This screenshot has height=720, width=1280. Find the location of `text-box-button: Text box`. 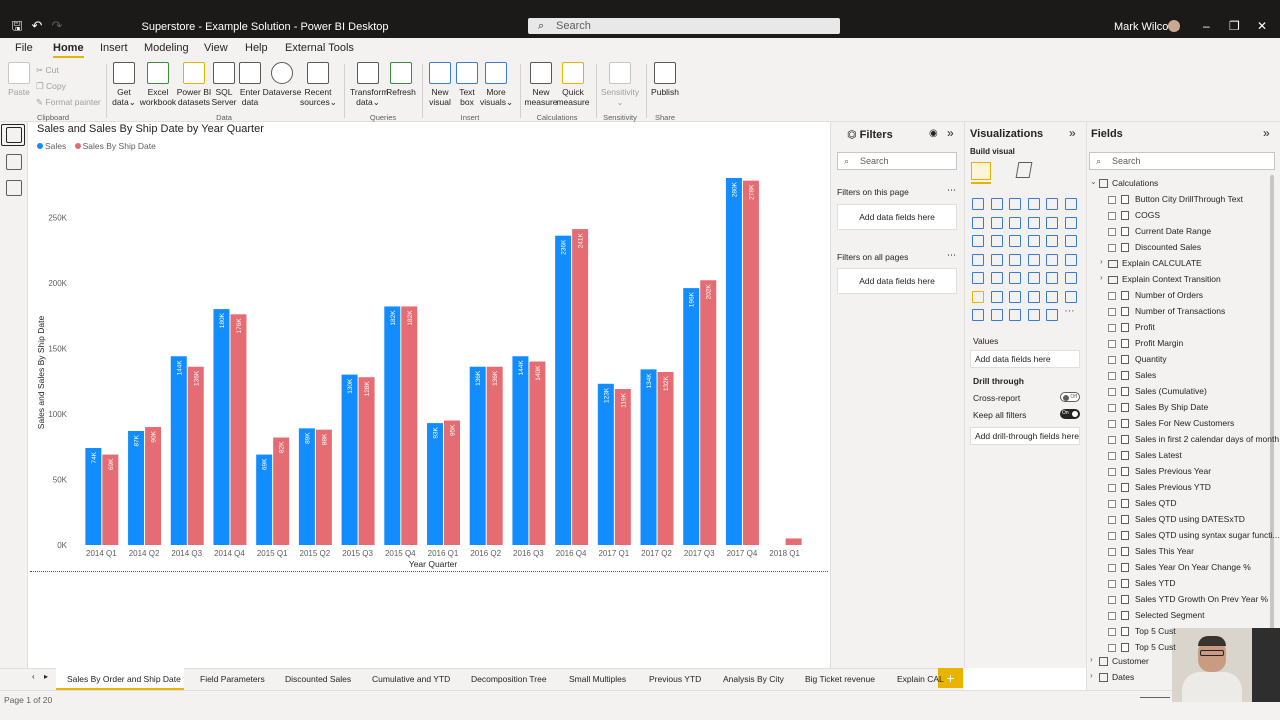

text-box-button: Text box is located at coordinates (467, 84).